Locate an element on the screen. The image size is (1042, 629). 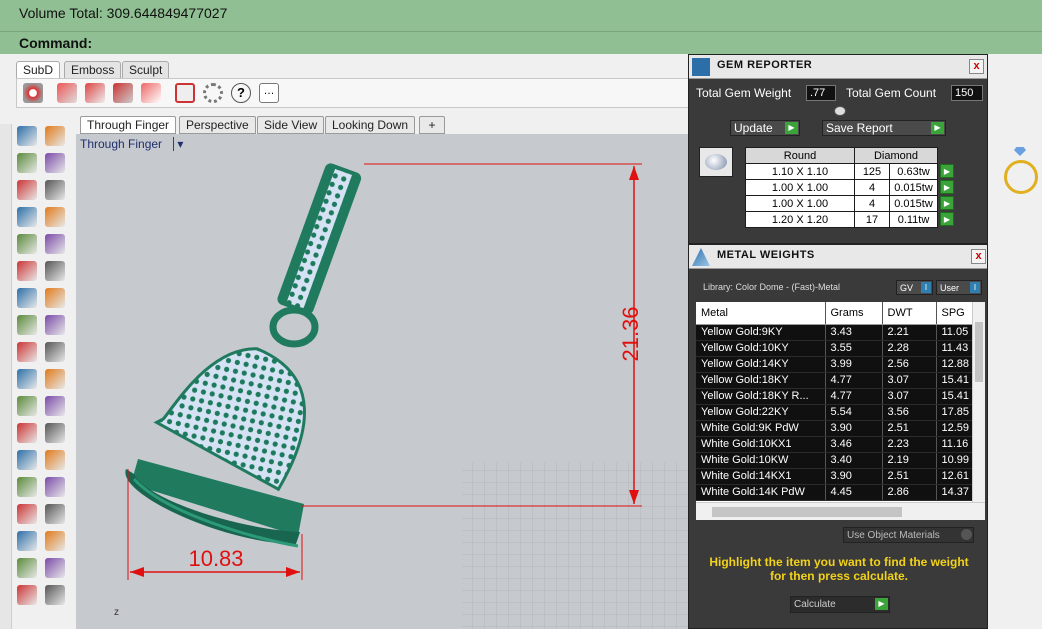
metal-table-vscrollbar is located at coordinates (978, 402).